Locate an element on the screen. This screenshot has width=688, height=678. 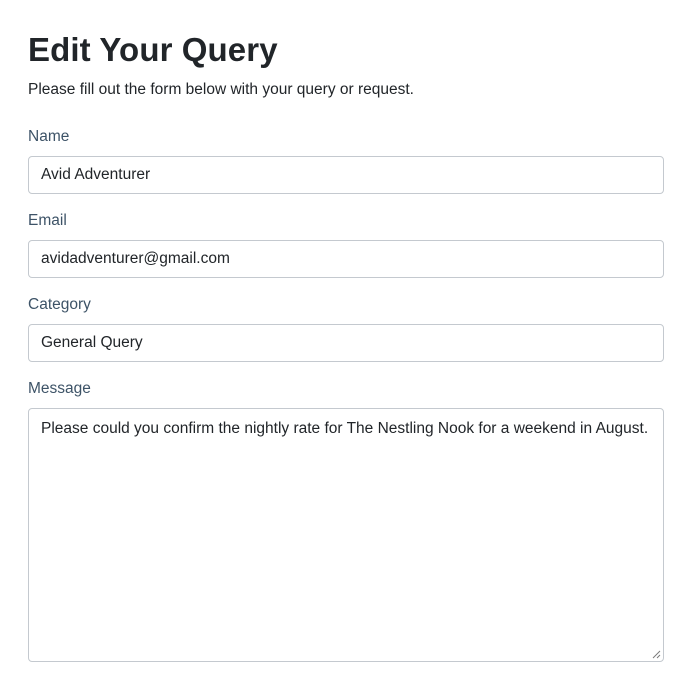
name-label: Name is located at coordinates (49, 136).